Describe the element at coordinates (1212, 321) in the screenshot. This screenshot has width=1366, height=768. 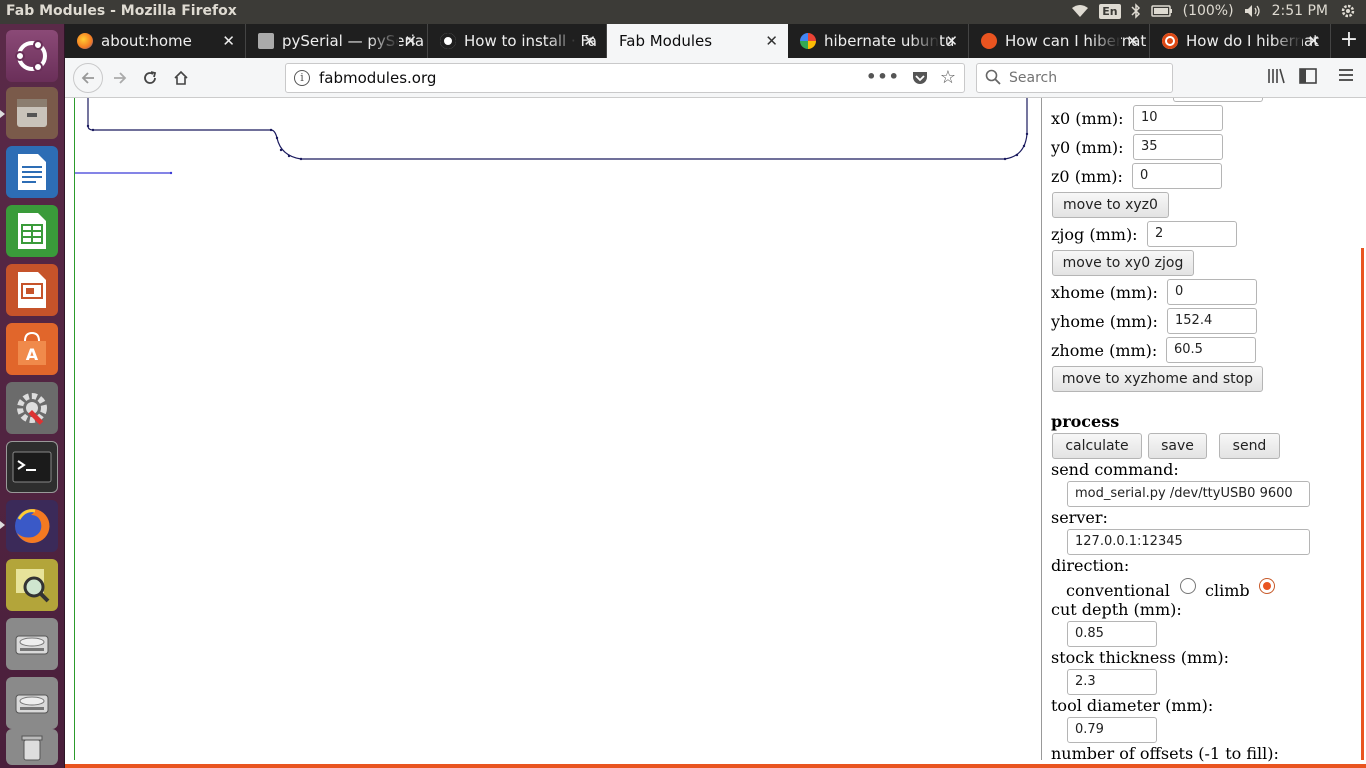
I see `yhome-input: 152.4` at that location.